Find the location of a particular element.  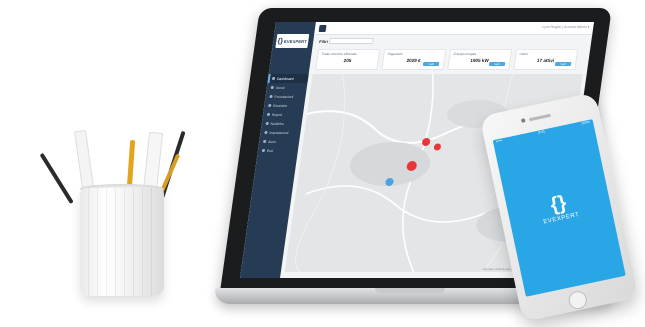

stat-card-users: Utenti 17 attivi Vedi is located at coordinates (546, 59).